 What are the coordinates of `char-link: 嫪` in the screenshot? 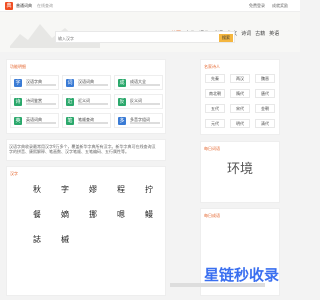 It's located at (93, 191).